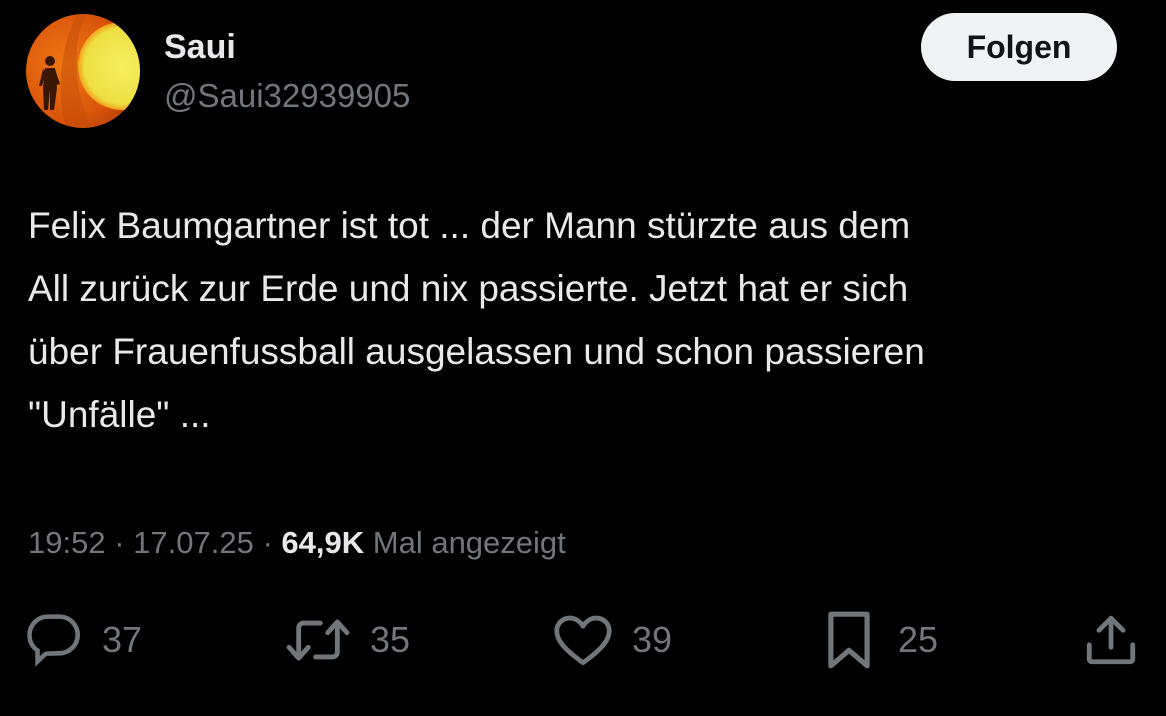  I want to click on tweet-meta: 19:52 · 17.07.25 · 64,9K Mal angezeigt, so click(297, 543).